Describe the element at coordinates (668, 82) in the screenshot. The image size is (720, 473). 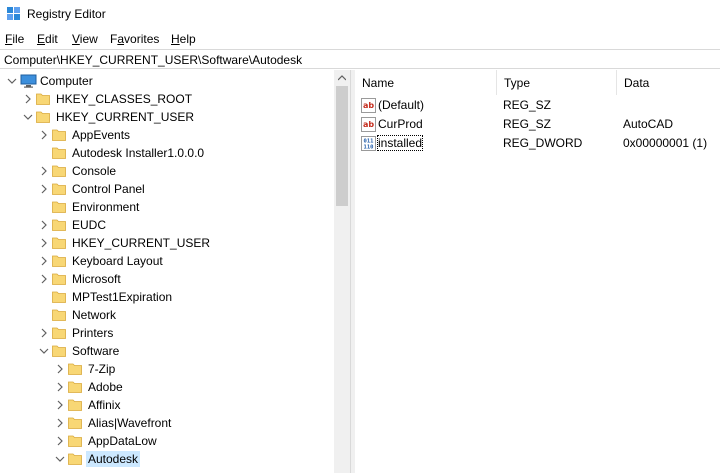
I see `column-header-data: Data` at that location.